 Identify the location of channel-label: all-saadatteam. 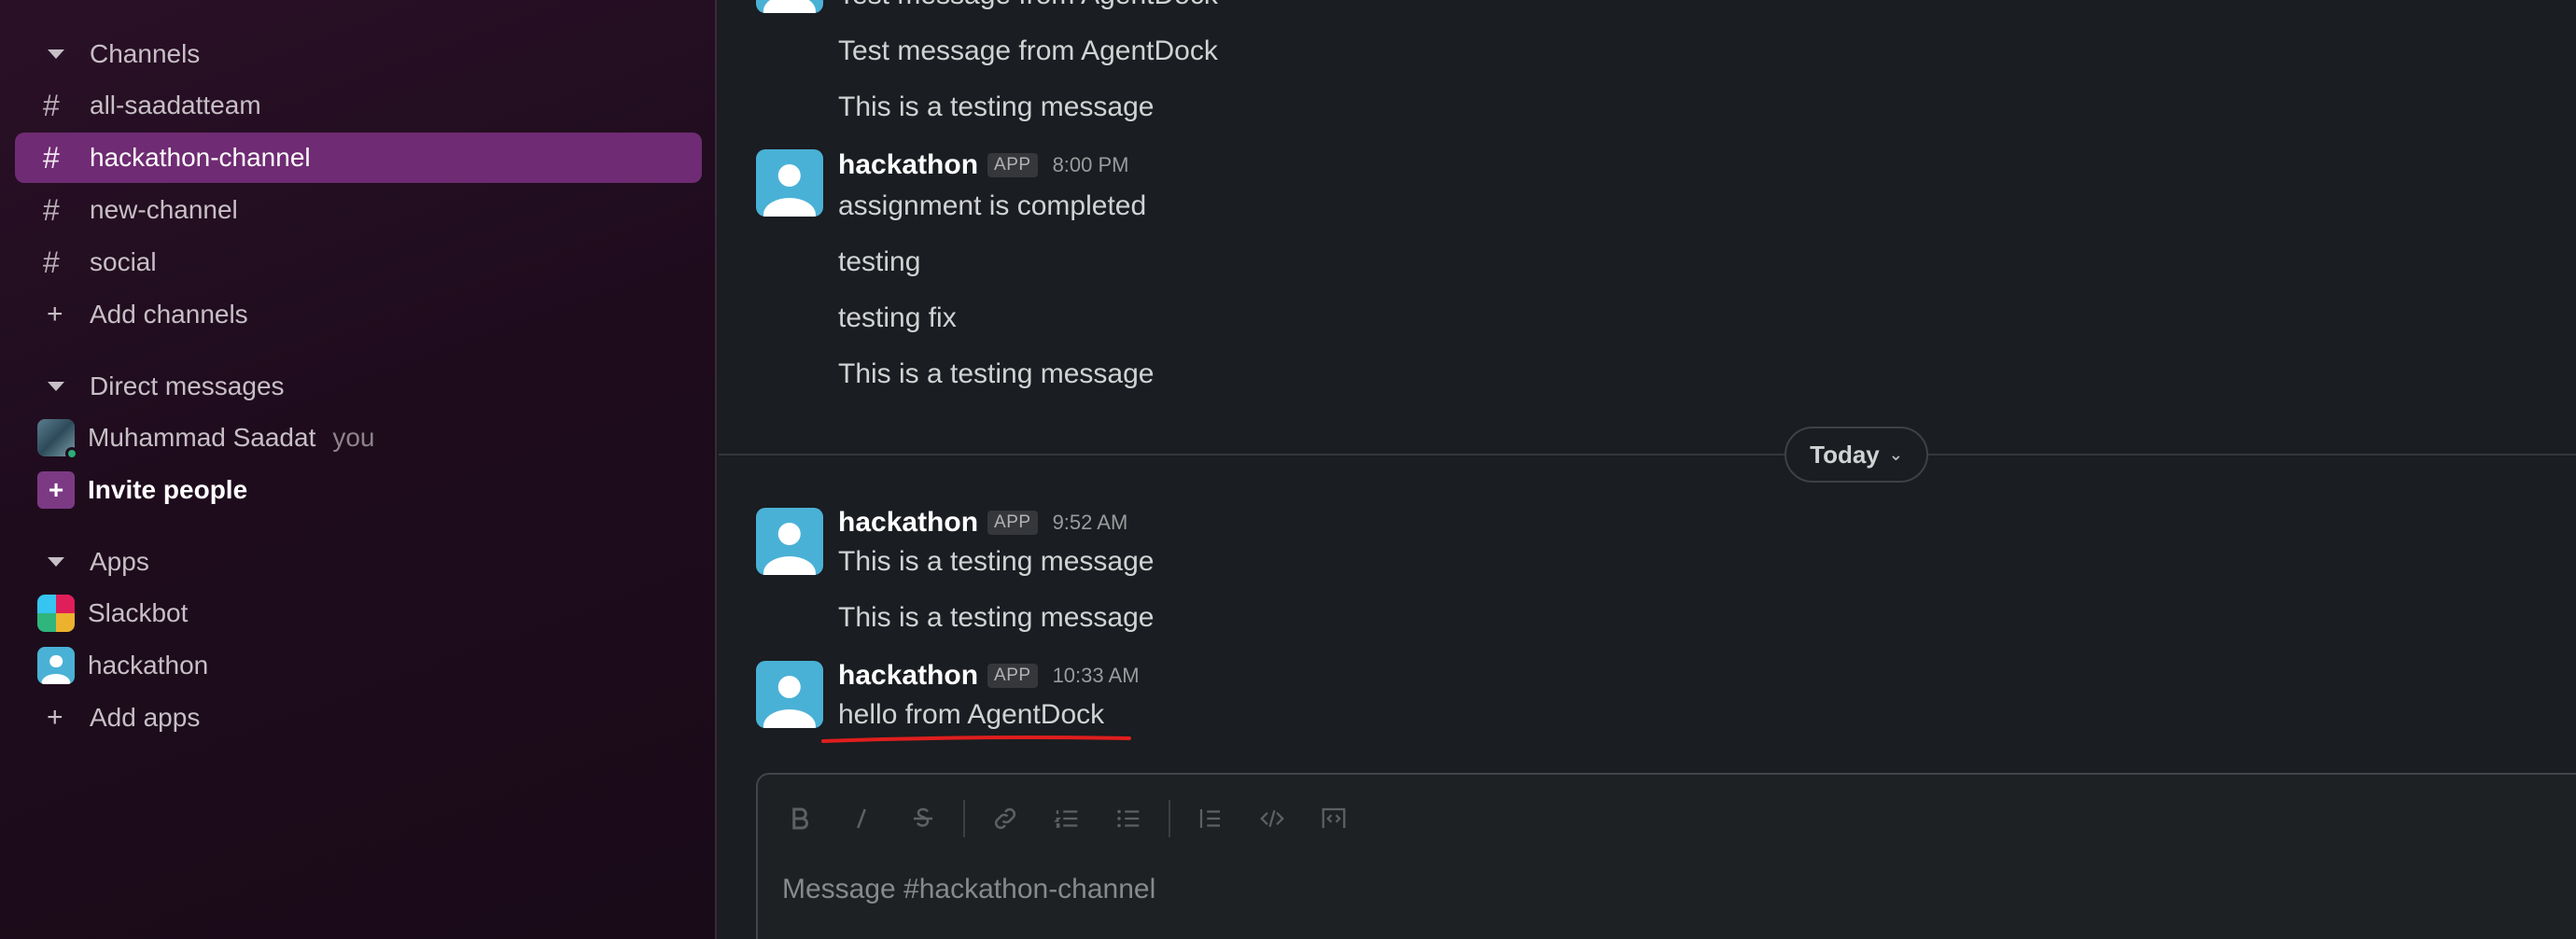
(175, 105).